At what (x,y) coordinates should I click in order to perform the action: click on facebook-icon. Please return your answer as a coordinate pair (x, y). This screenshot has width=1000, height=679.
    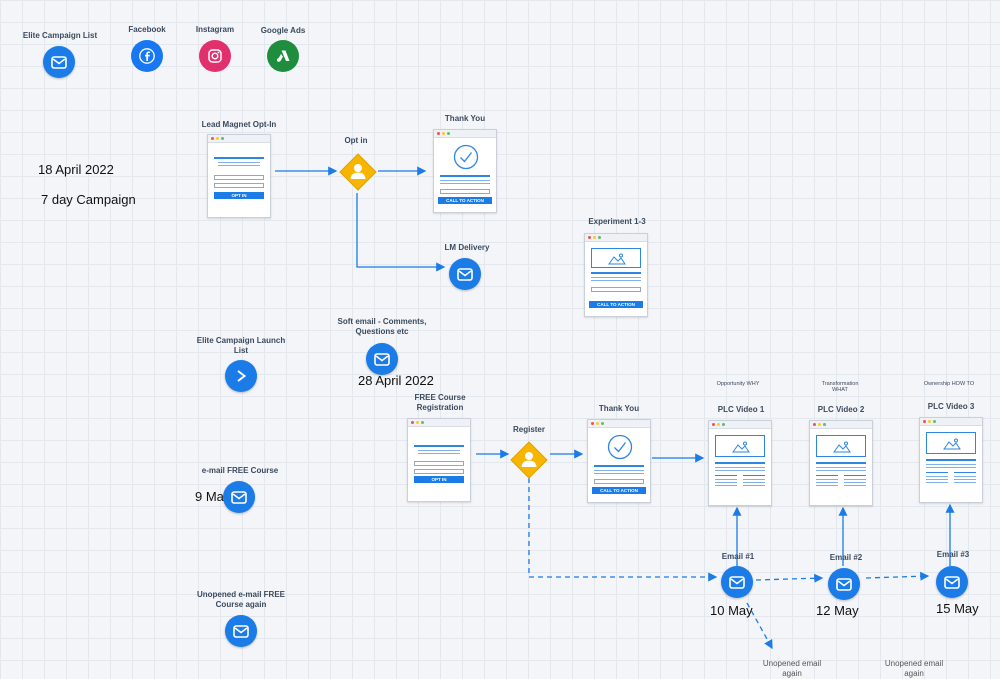
    Looking at the image, I should click on (147, 56).